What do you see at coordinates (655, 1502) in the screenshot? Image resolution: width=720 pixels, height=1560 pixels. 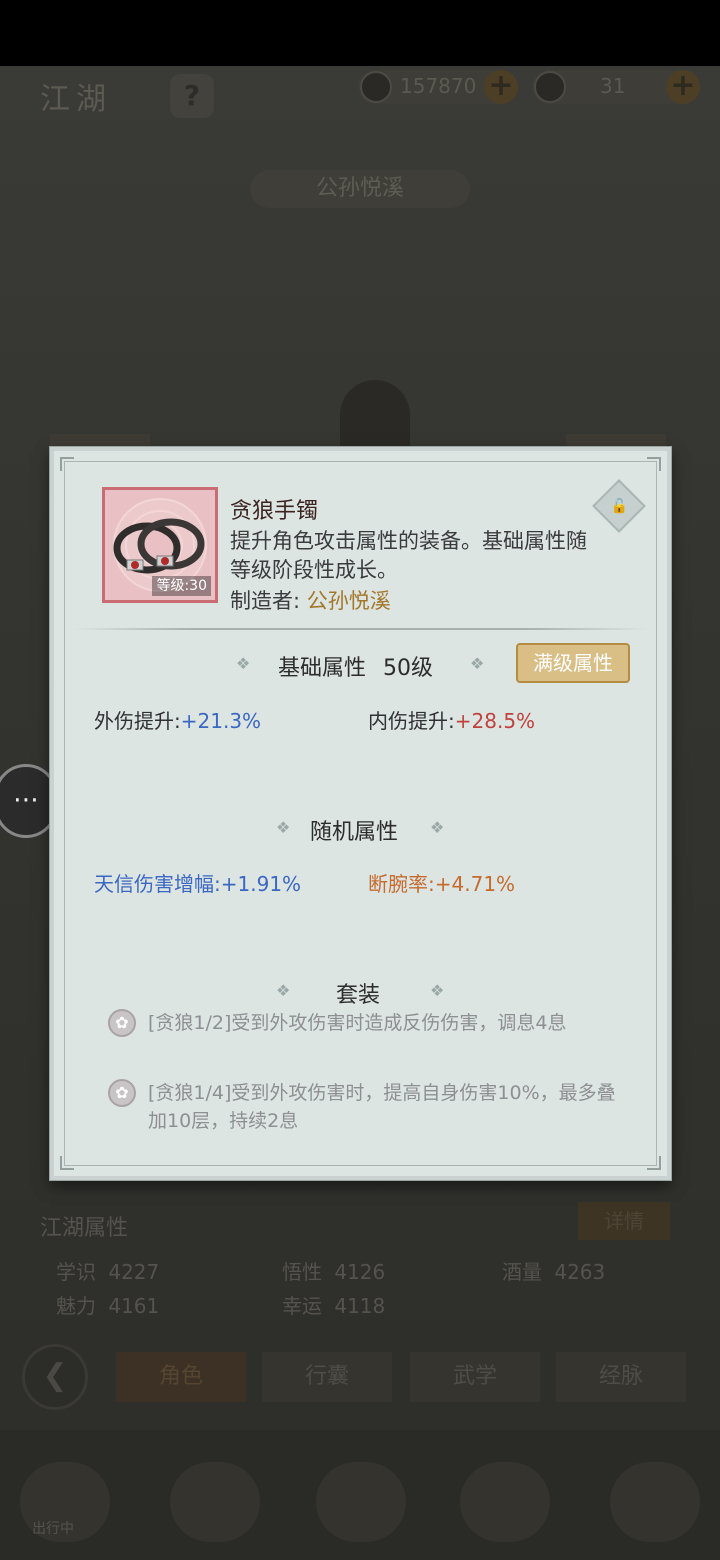 I see `chest-nav-icon` at bounding box center [655, 1502].